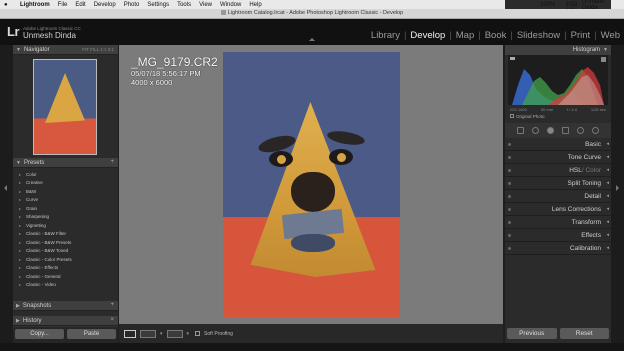 The image size is (624, 351). I want to click on navigator-header: ▼ Navigator FIT FILL 1:1 3:1, so click(65, 50).